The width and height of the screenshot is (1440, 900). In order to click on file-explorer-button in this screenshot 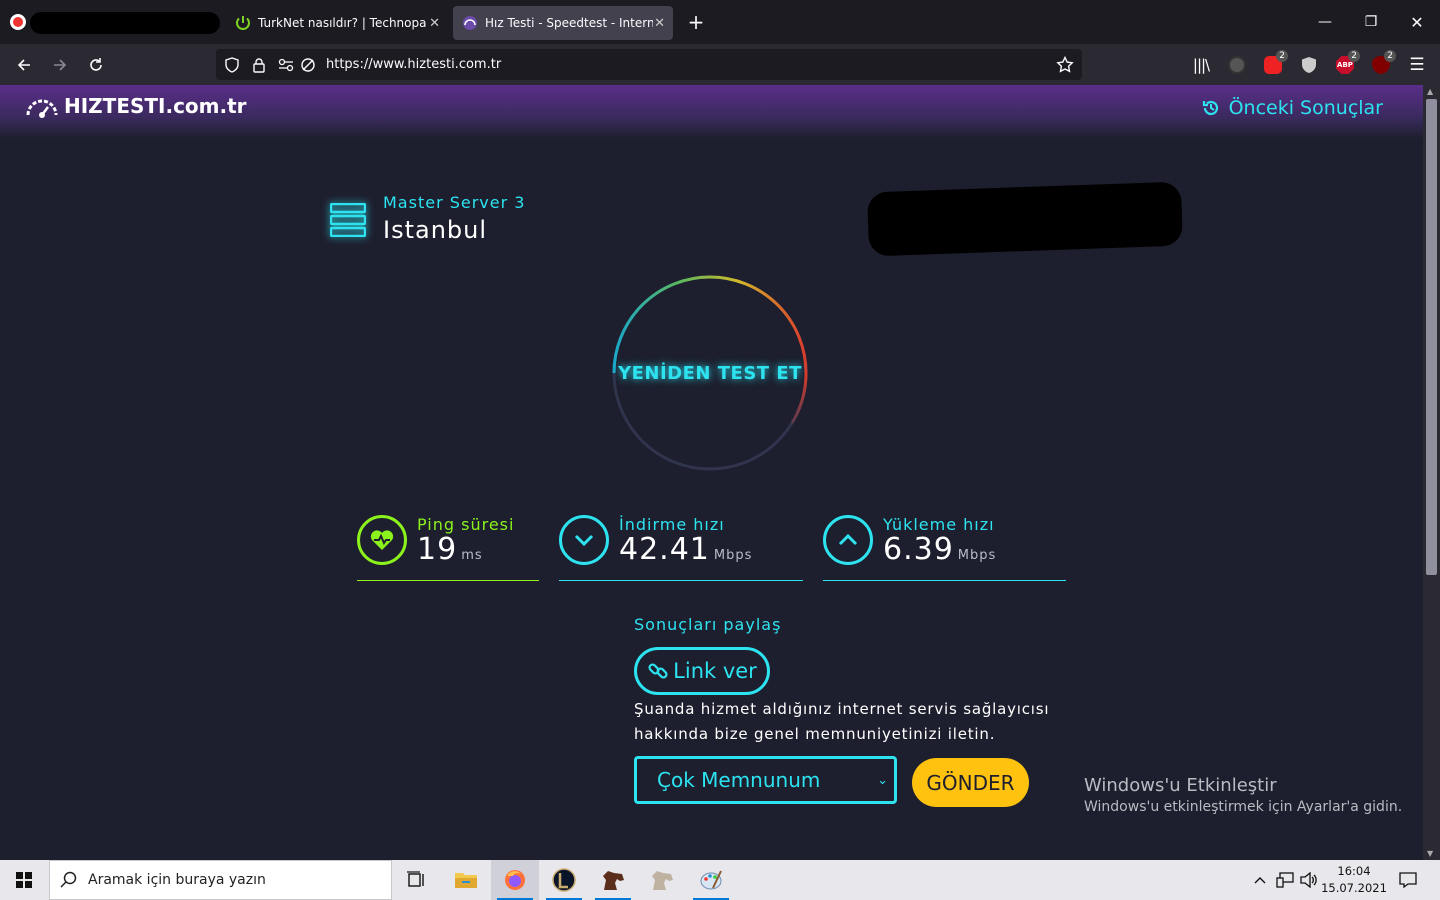, I will do `click(466, 880)`.